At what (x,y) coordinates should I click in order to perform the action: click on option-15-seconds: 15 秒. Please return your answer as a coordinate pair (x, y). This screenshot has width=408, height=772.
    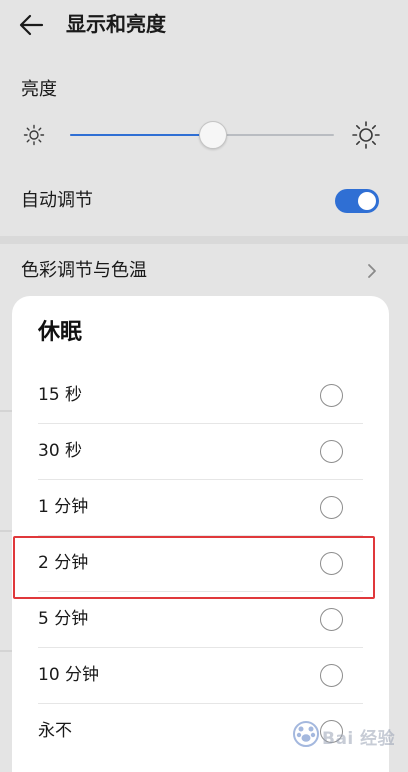
    Looking at the image, I should click on (200, 396).